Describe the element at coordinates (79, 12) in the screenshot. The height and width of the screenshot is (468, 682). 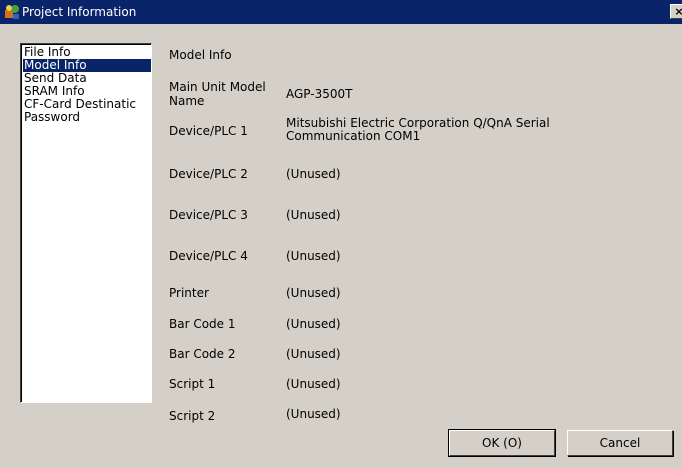
I see `window-title: Project Information` at that location.